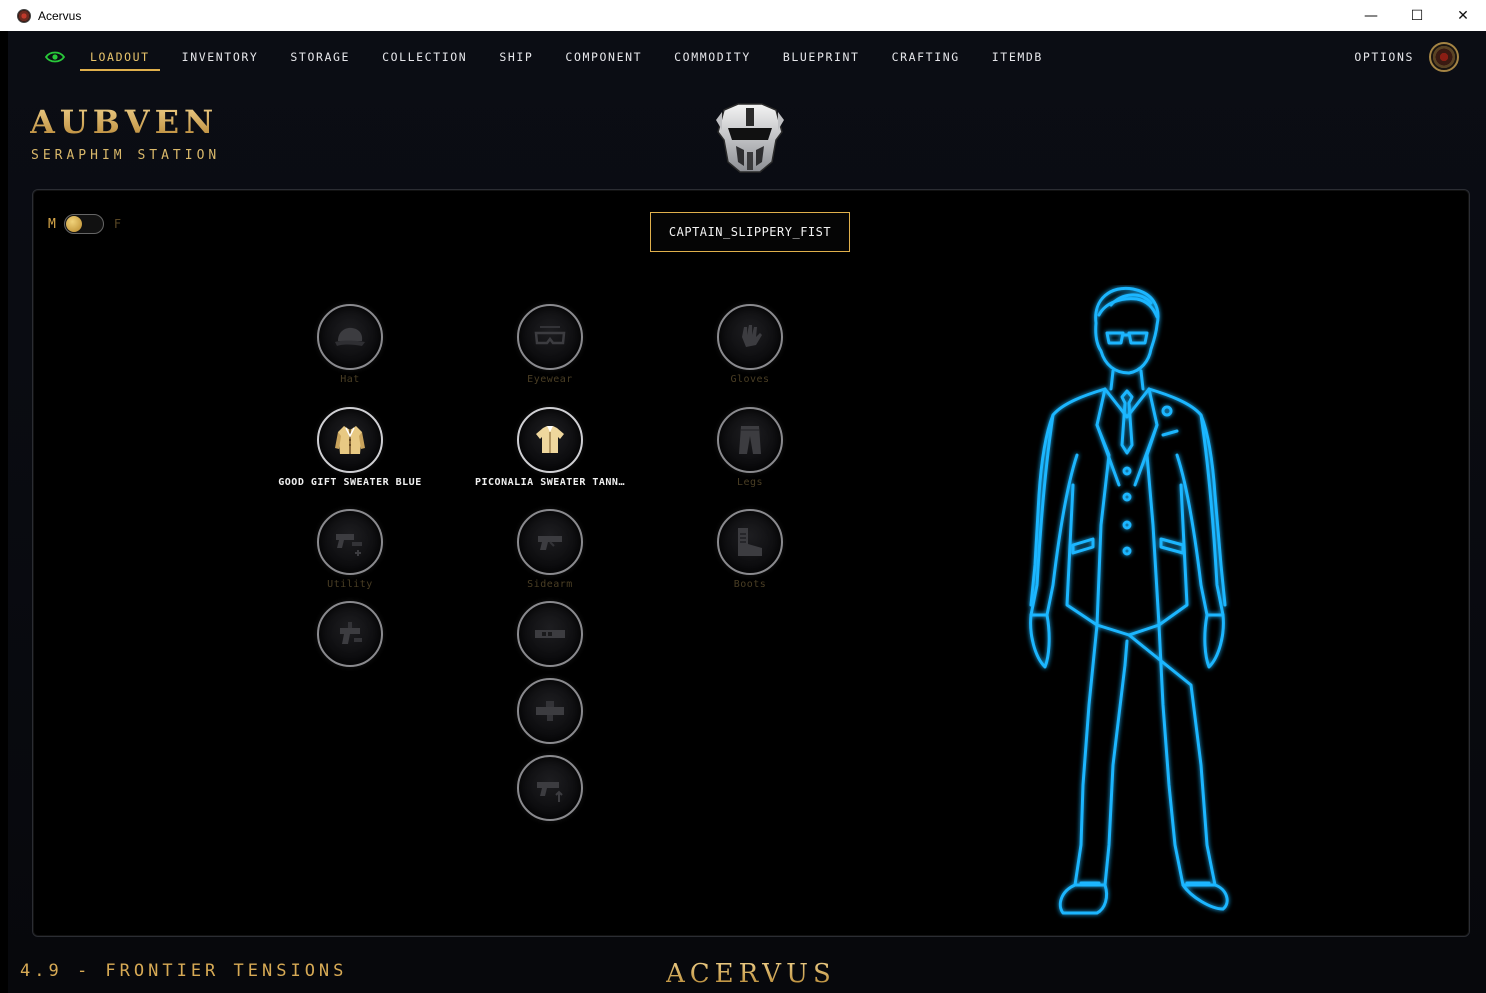 The width and height of the screenshot is (1486, 993). I want to click on slot-eyewear-button, so click(550, 337).